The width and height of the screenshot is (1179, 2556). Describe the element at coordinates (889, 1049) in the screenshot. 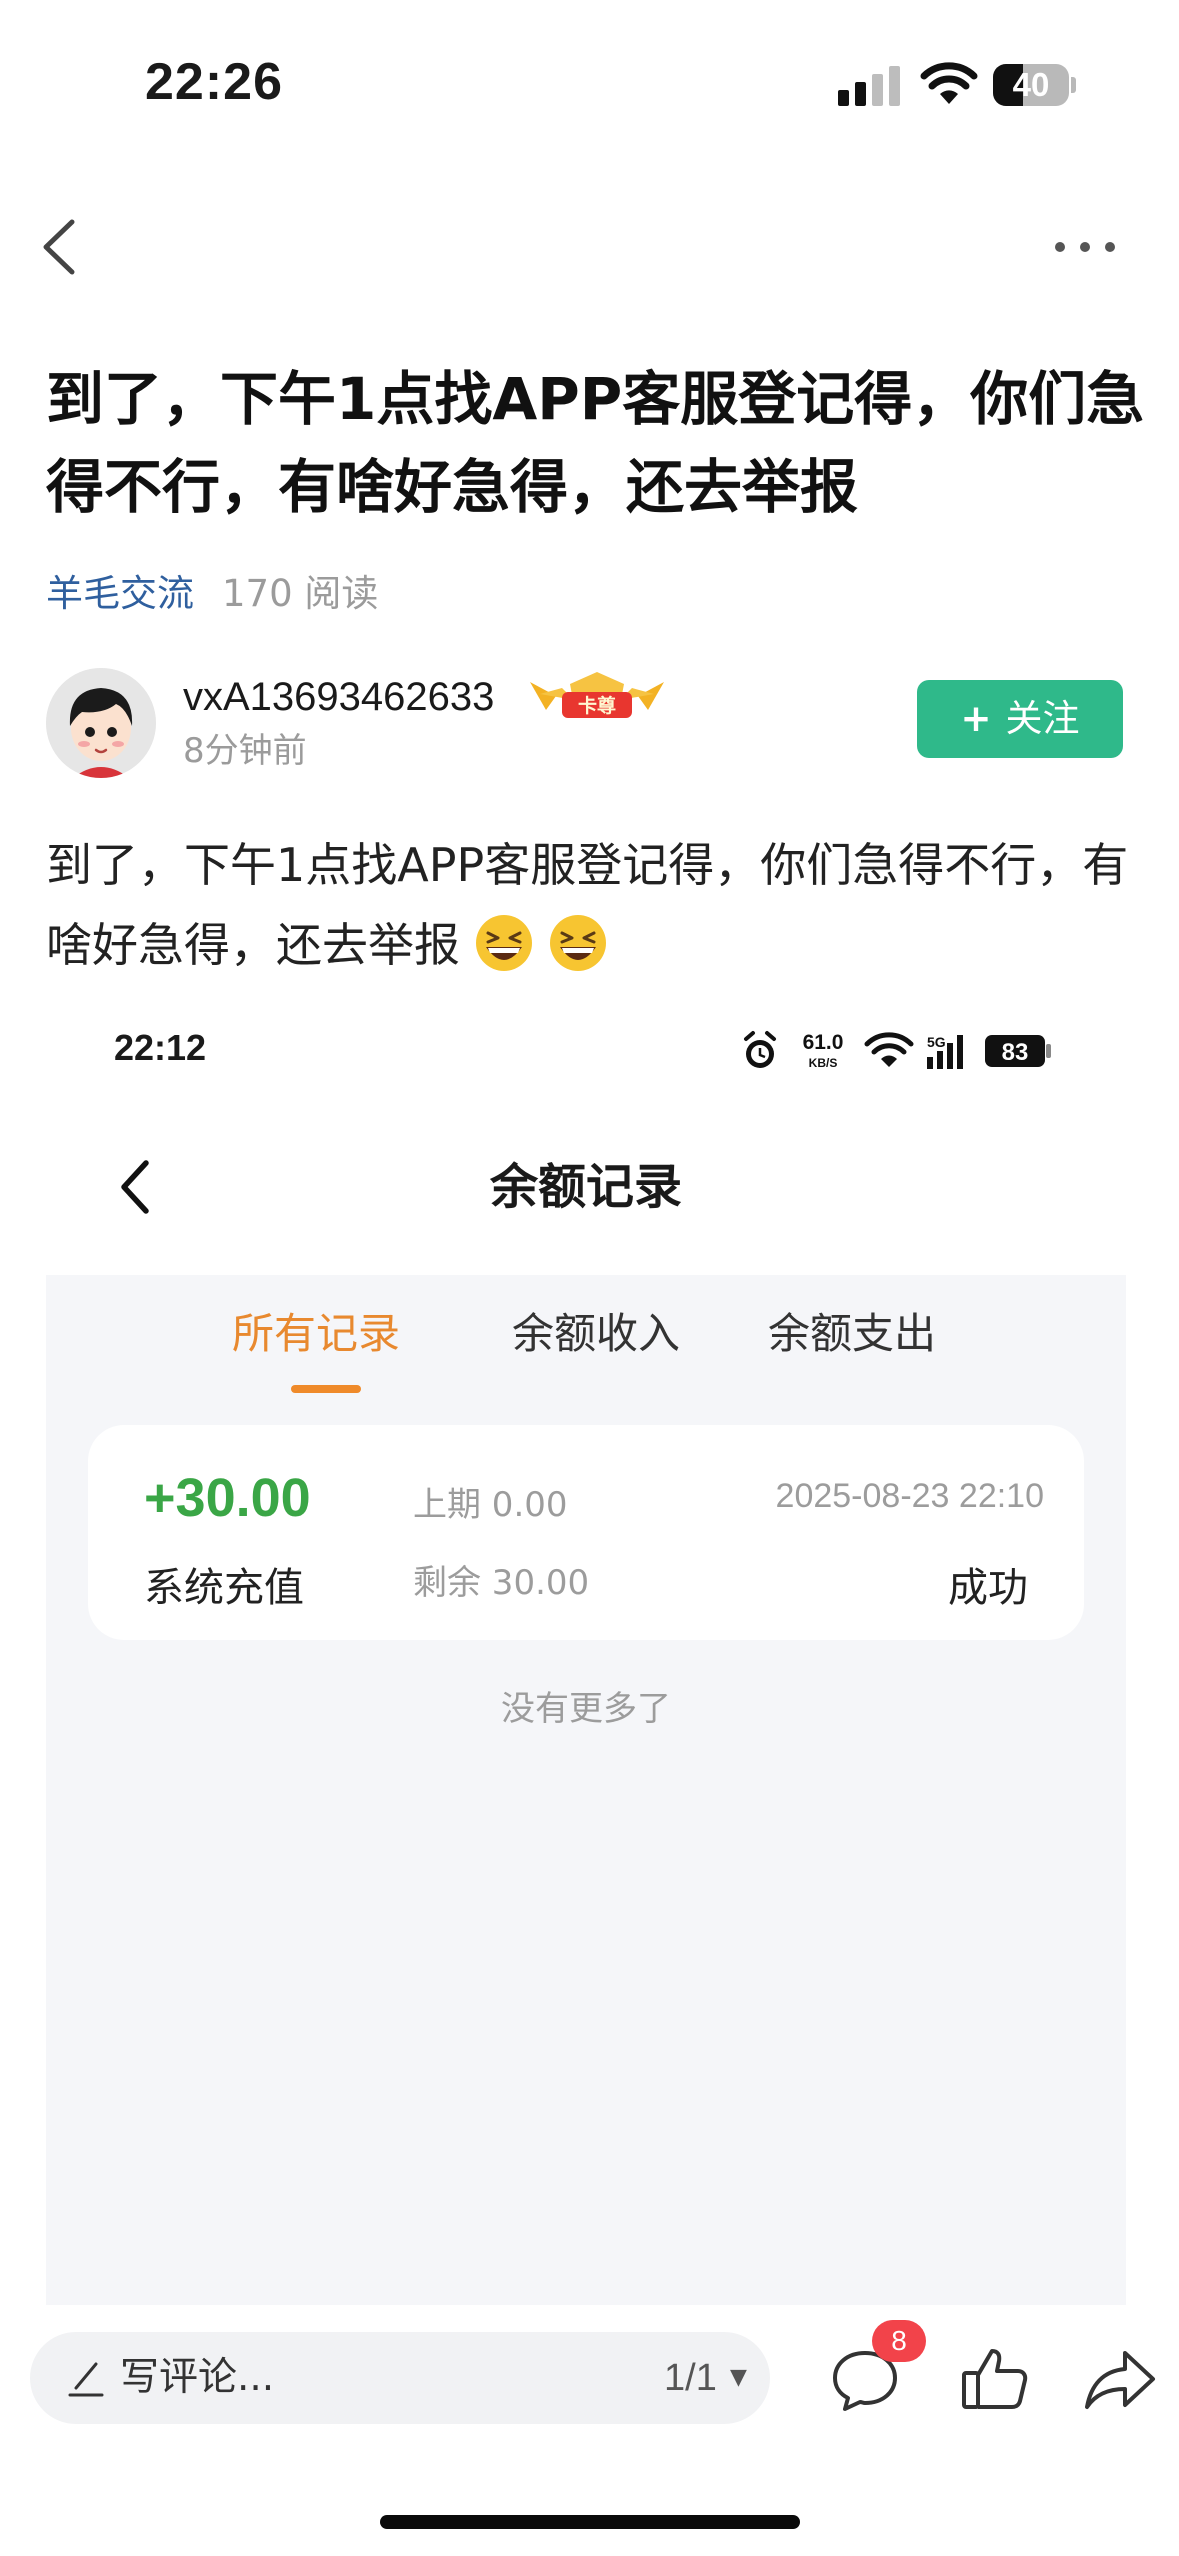

I see `embedded-wifi-icon` at that location.